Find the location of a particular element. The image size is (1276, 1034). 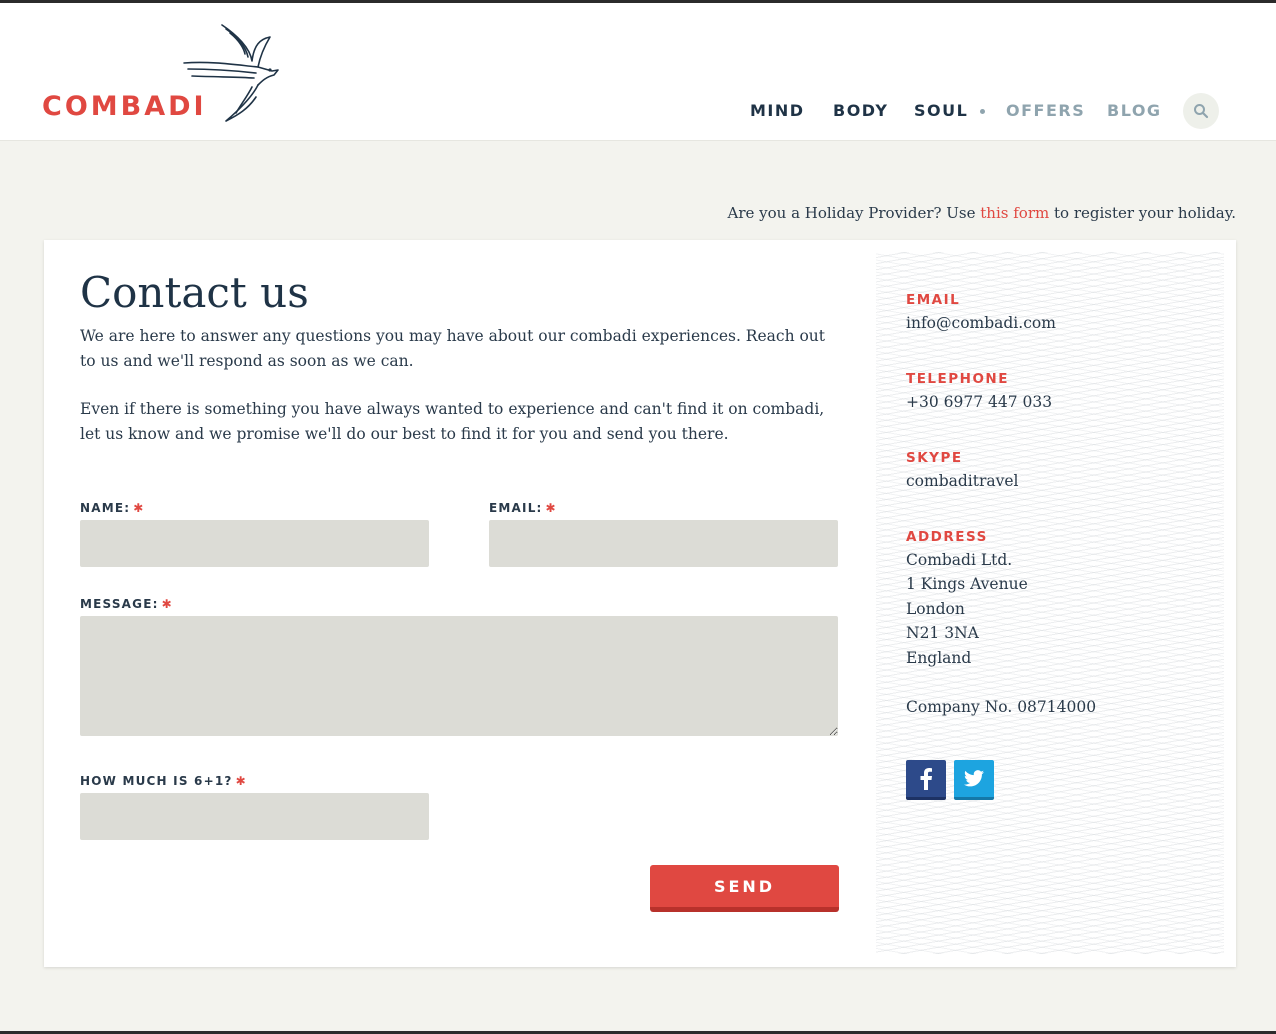

email-label-text: EMAIL: is located at coordinates (516, 508).